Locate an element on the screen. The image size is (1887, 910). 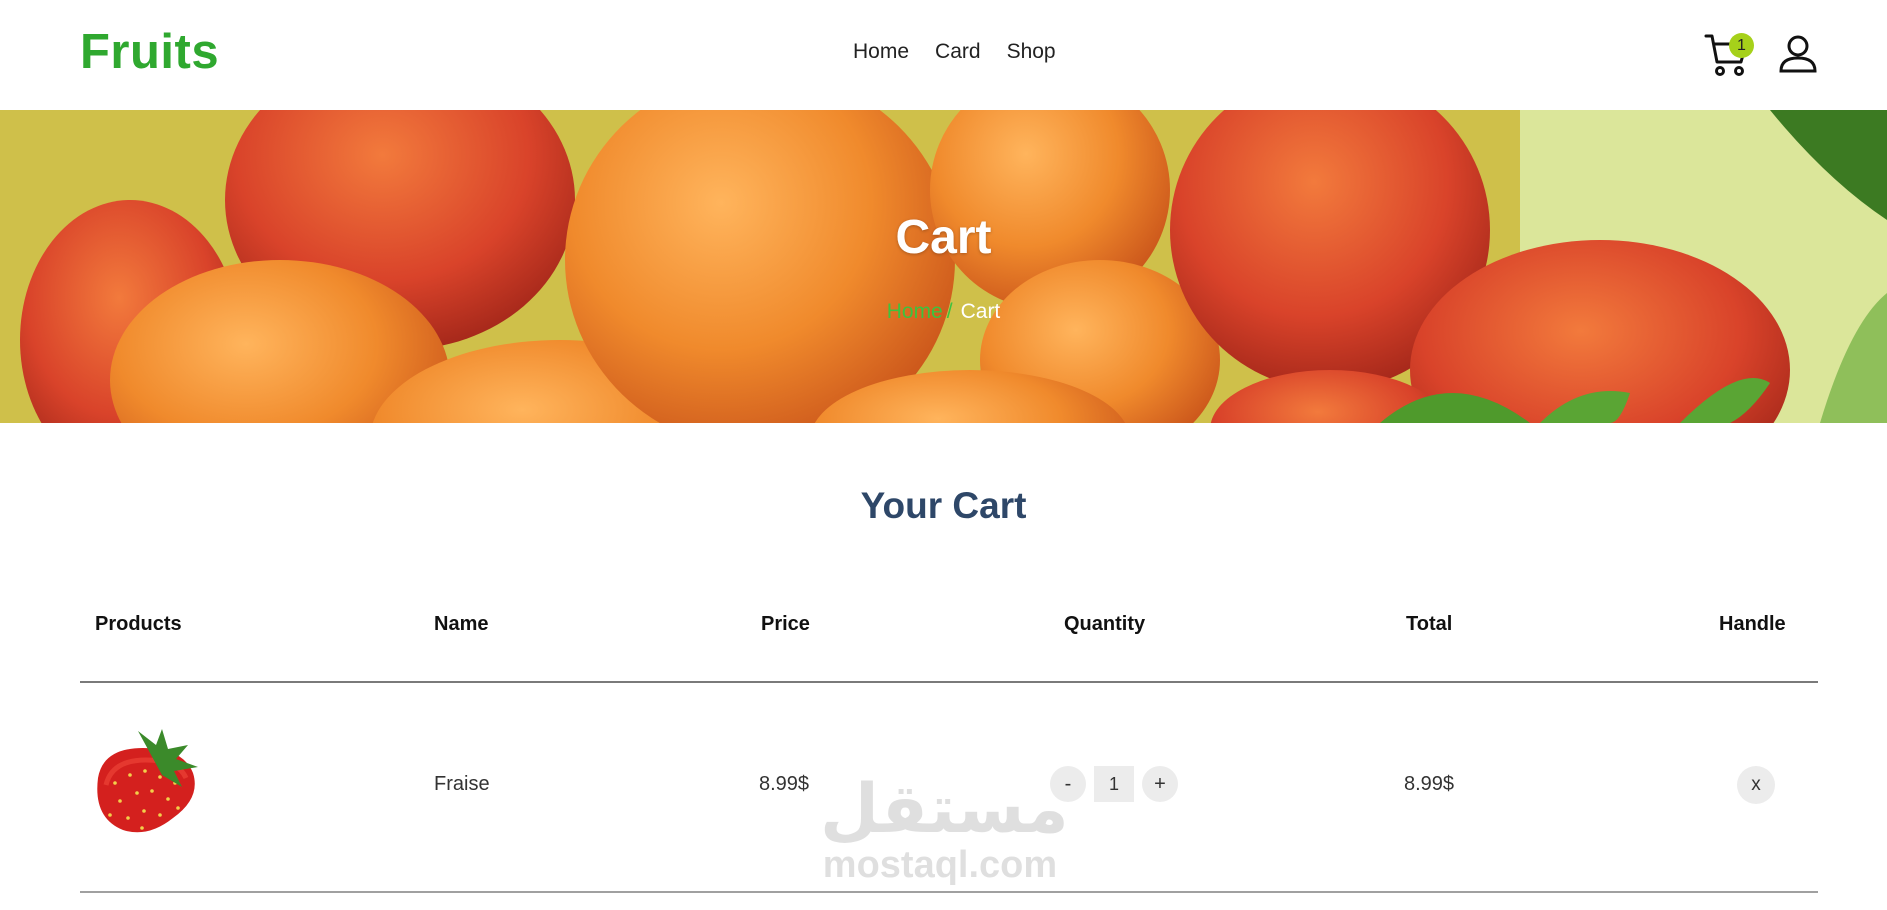
remove-item-button: x is located at coordinates (1756, 785).